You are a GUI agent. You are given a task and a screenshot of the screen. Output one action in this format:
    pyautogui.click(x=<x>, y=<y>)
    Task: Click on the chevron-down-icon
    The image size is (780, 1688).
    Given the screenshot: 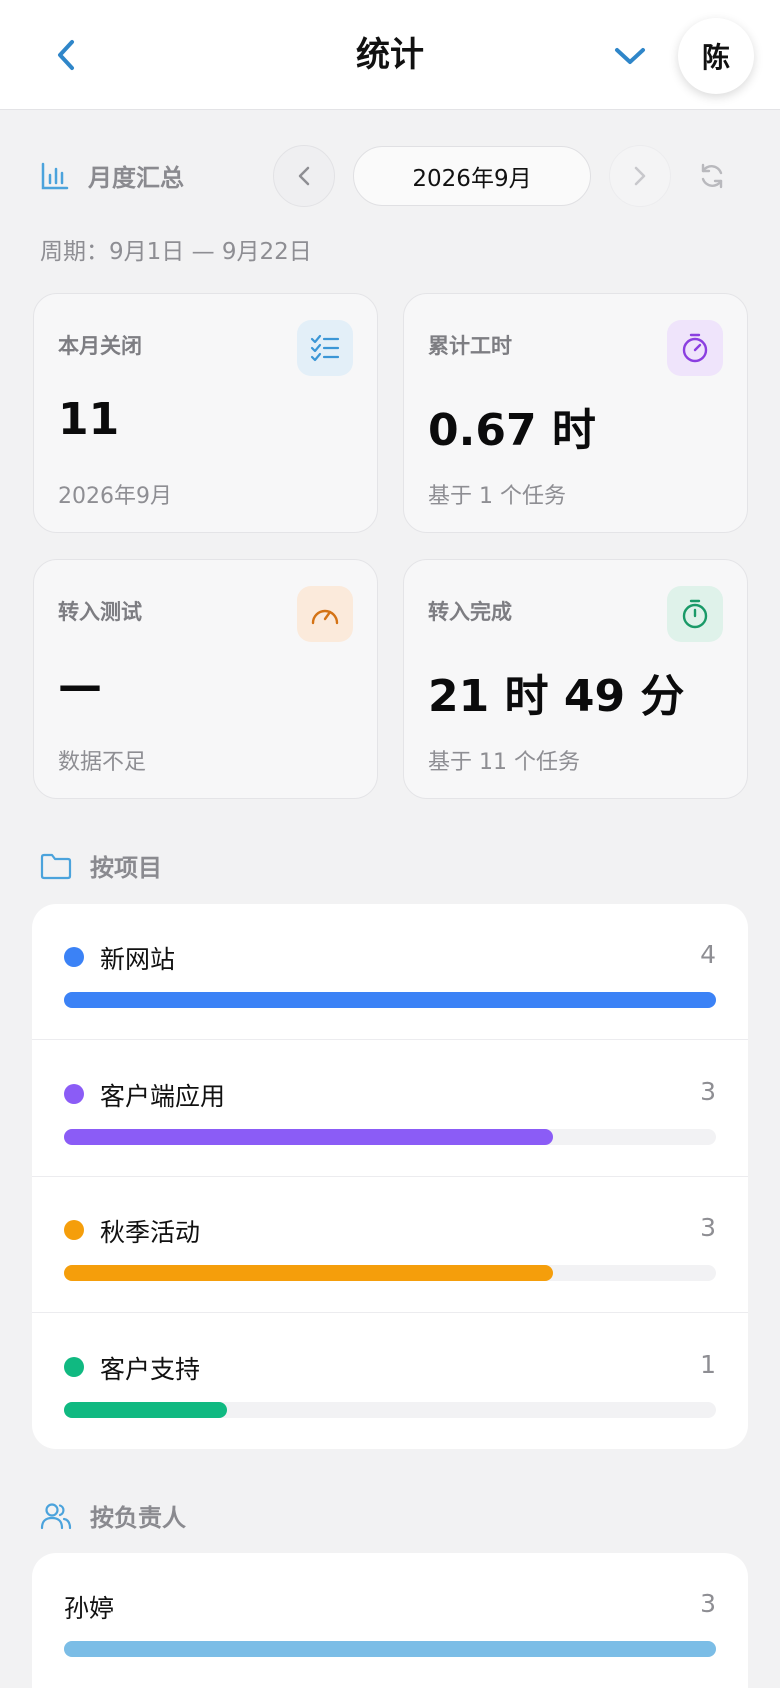 What is the action you would take?
    pyautogui.click(x=630, y=56)
    